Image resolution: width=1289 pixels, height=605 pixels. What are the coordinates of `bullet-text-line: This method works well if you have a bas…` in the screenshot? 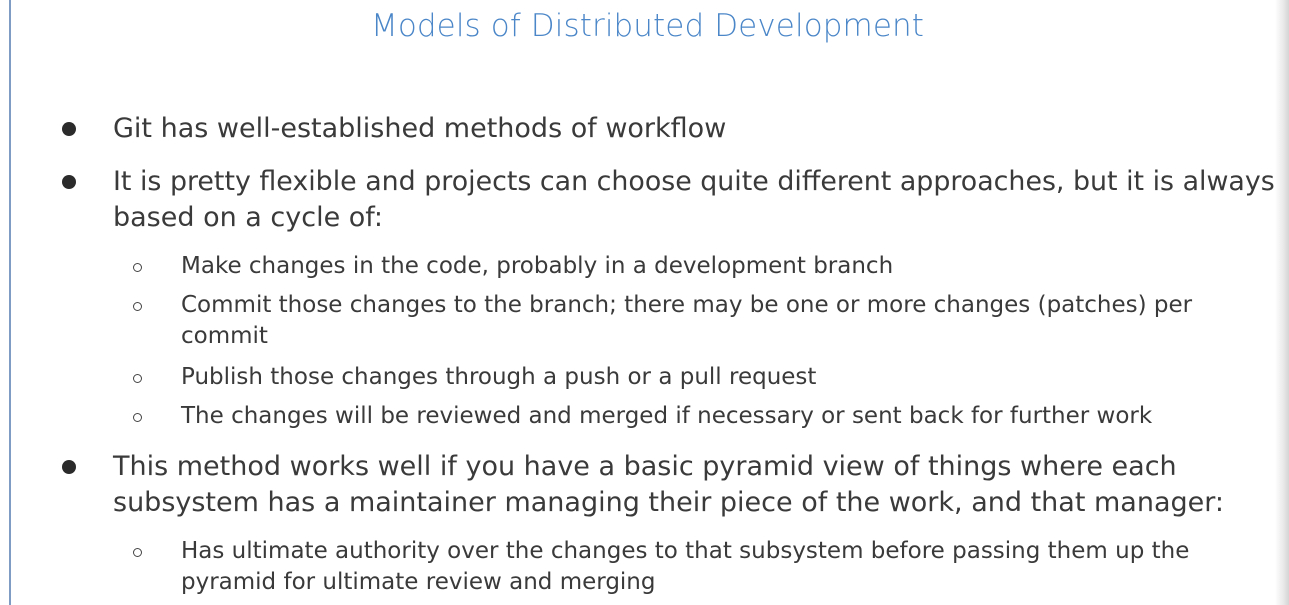 It's located at (645, 466).